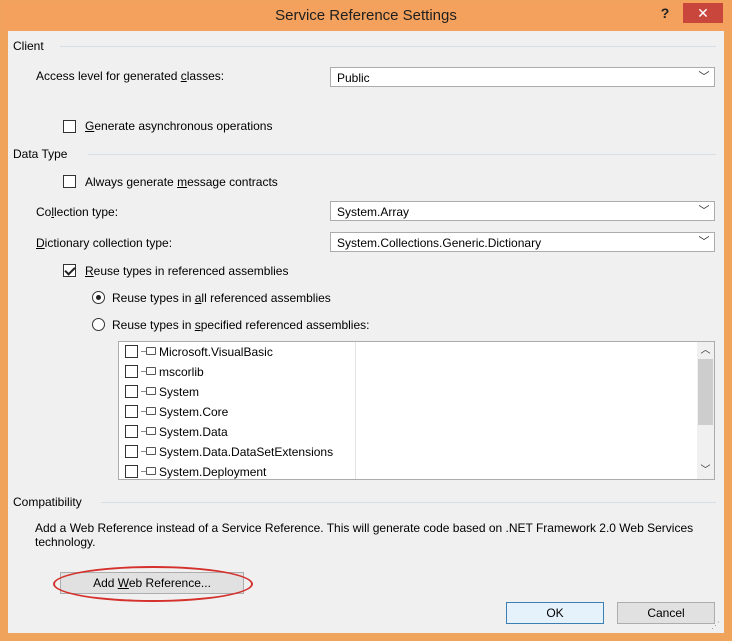 This screenshot has width=732, height=641. What do you see at coordinates (666, 613) in the screenshot?
I see `cancel-button: Cancel` at bounding box center [666, 613].